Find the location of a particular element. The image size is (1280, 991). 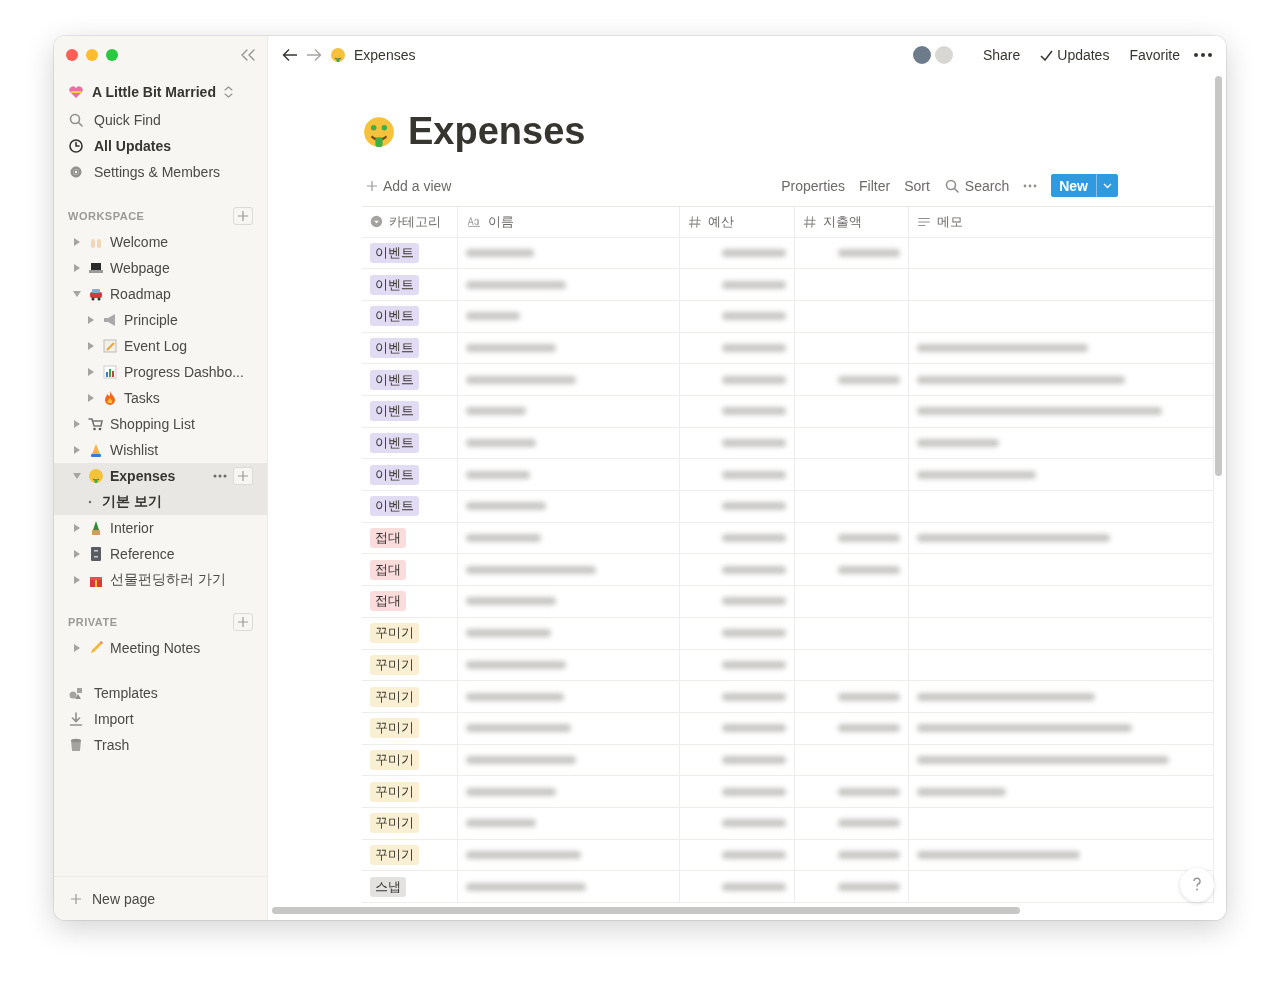

help-button is located at coordinates (1197, 885).